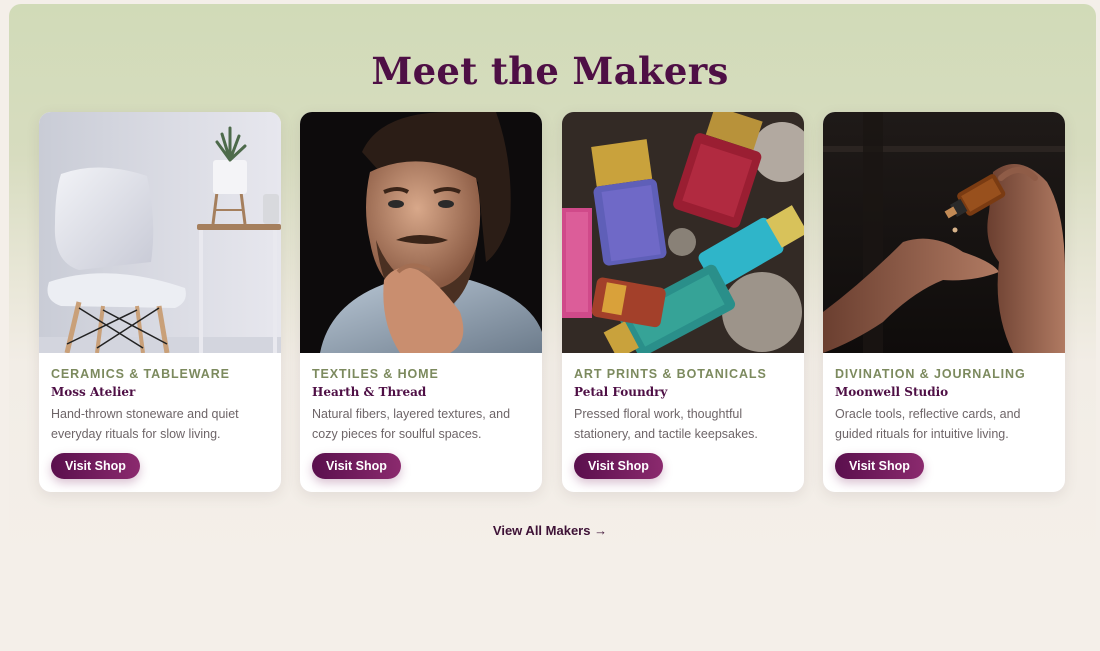 This screenshot has height=651, width=1100. What do you see at coordinates (670, 374) in the screenshot?
I see `maker-category: ART PRINTS & BOTANICALS` at bounding box center [670, 374].